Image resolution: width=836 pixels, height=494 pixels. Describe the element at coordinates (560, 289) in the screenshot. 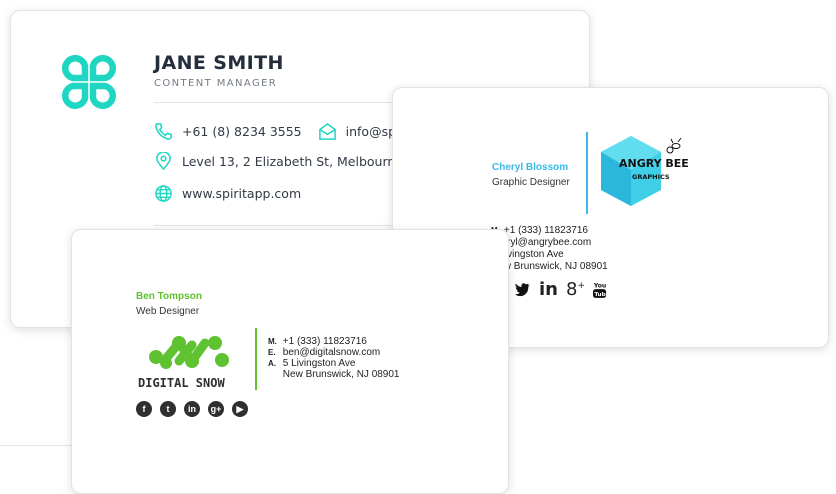

I see `social-links: in 8+ You Tube` at that location.